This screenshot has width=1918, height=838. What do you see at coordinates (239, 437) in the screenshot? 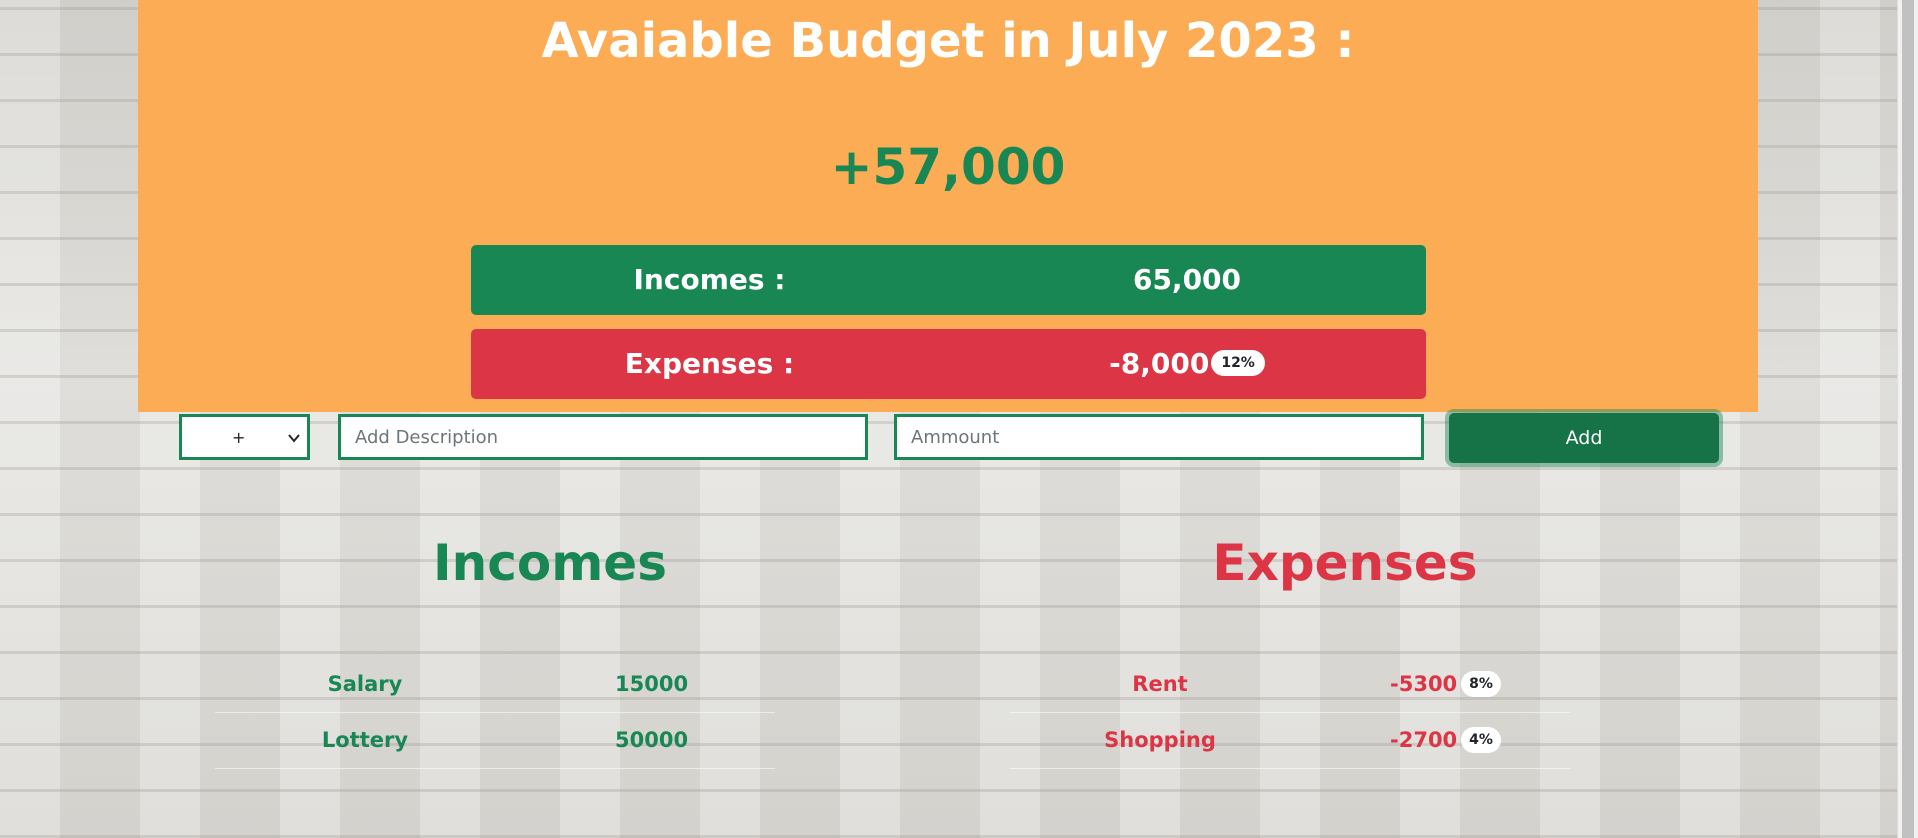
I see `type-select-value: +` at bounding box center [239, 437].